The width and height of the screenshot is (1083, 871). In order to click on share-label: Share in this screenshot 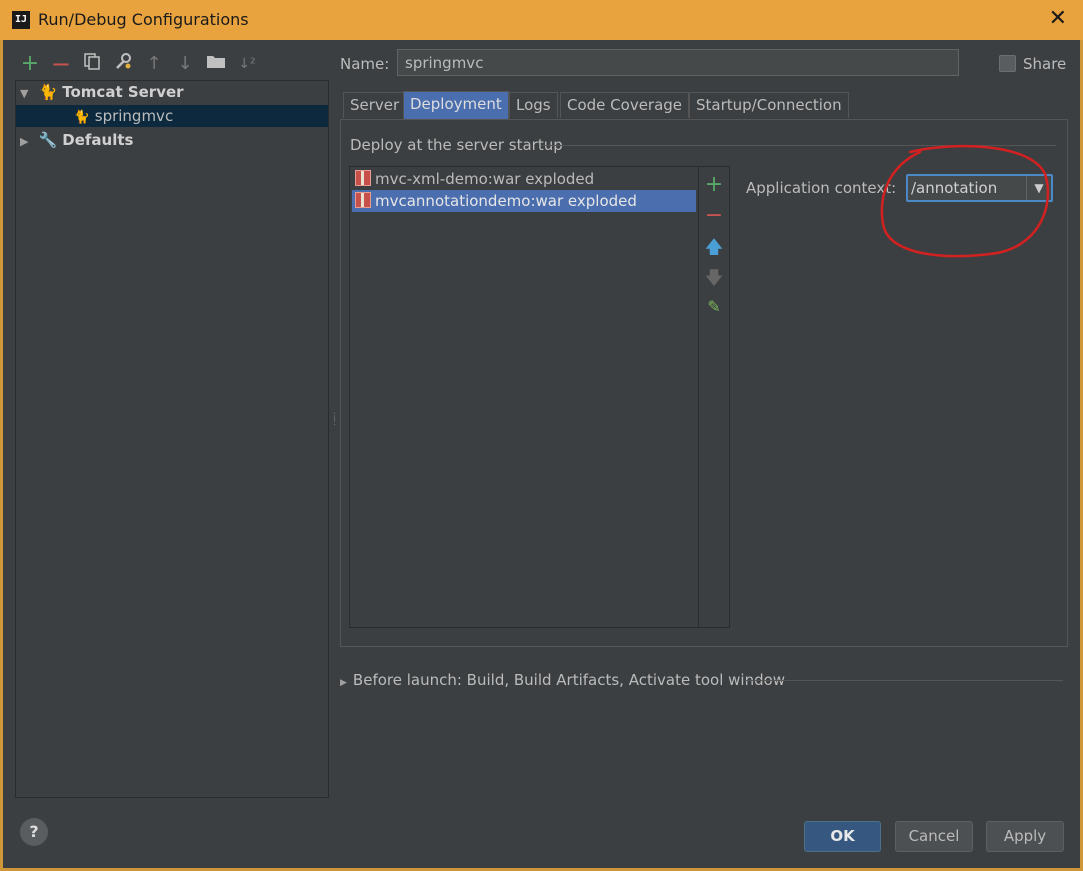, I will do `click(1045, 64)`.